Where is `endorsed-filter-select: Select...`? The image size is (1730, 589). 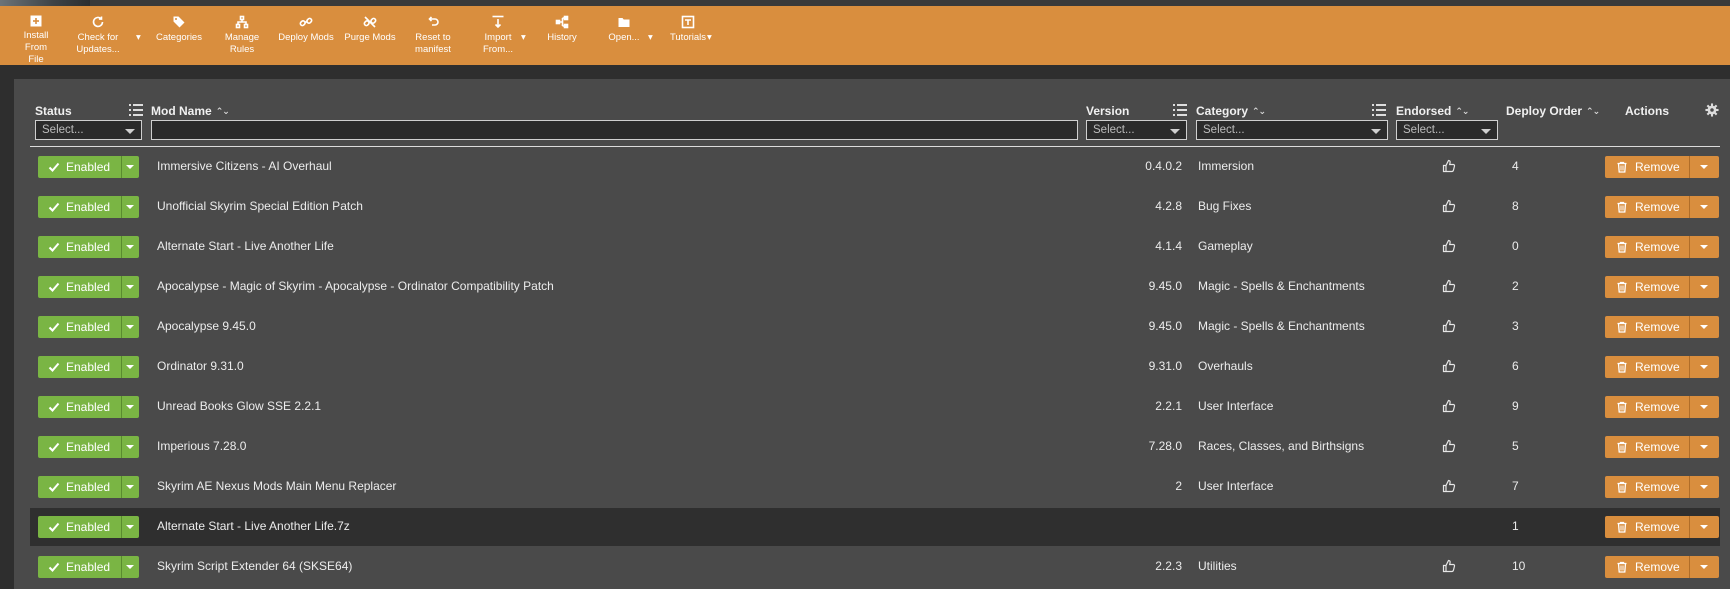
endorsed-filter-select: Select... is located at coordinates (1447, 130).